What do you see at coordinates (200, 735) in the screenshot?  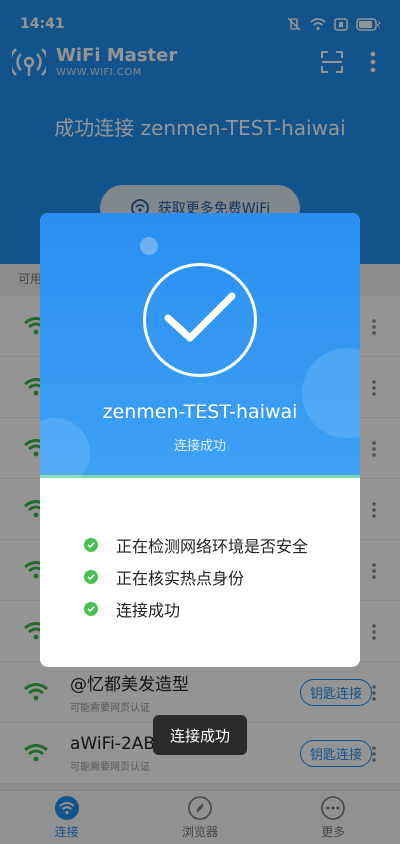 I see `toast-message: 连接成功` at bounding box center [200, 735].